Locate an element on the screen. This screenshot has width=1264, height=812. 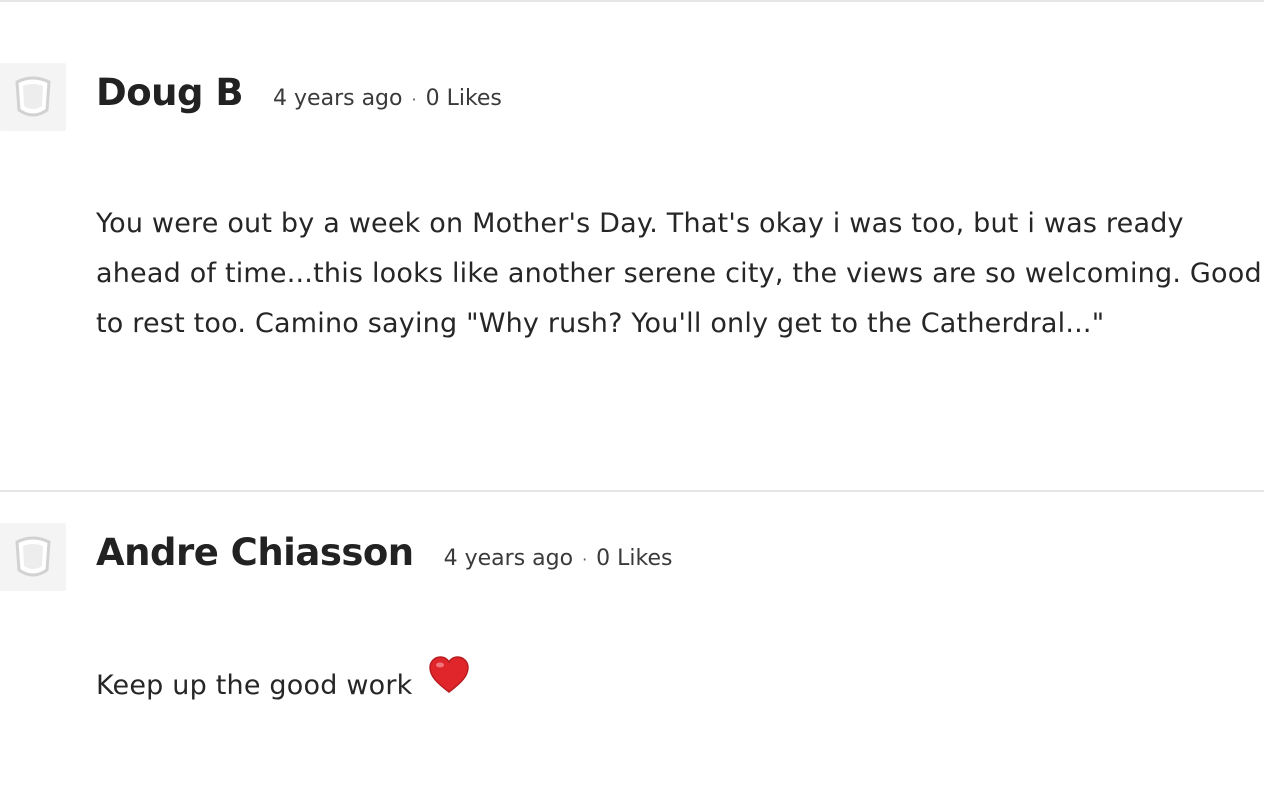
comment-header: Doug B 4 years ago · 0 Likes is located at coordinates (299, 92).